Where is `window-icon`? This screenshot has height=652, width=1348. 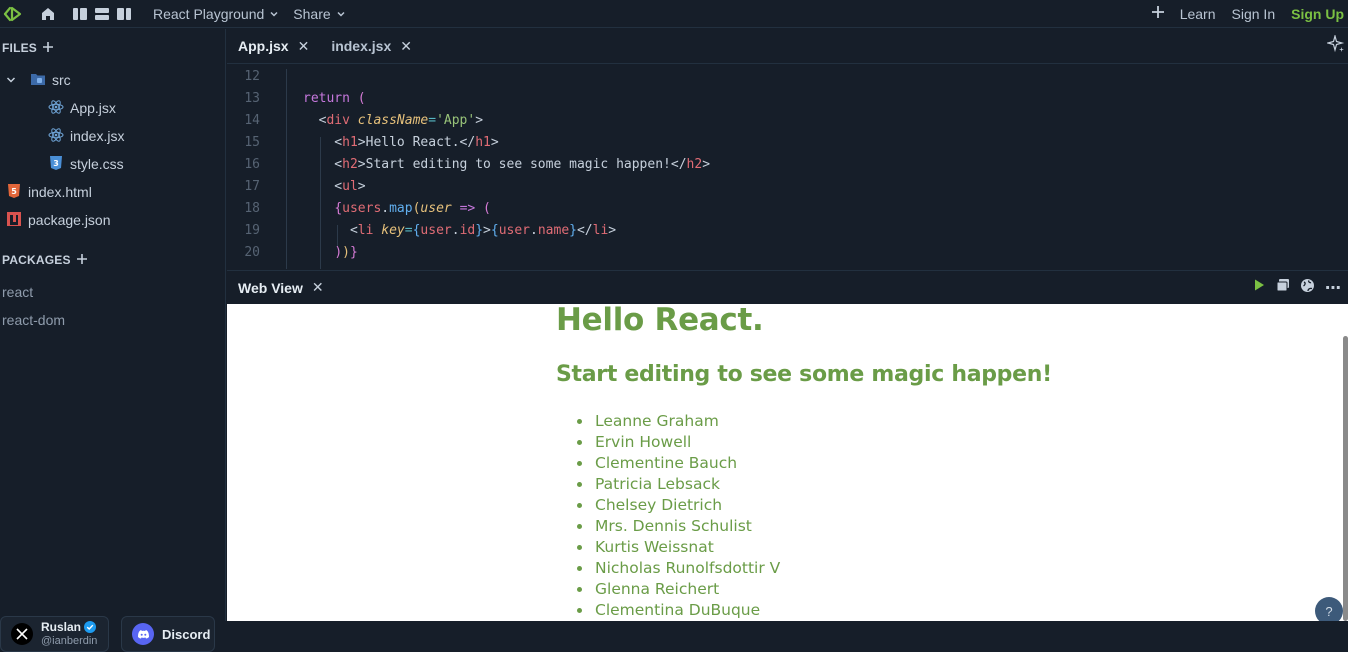
window-icon is located at coordinates (1283, 287).